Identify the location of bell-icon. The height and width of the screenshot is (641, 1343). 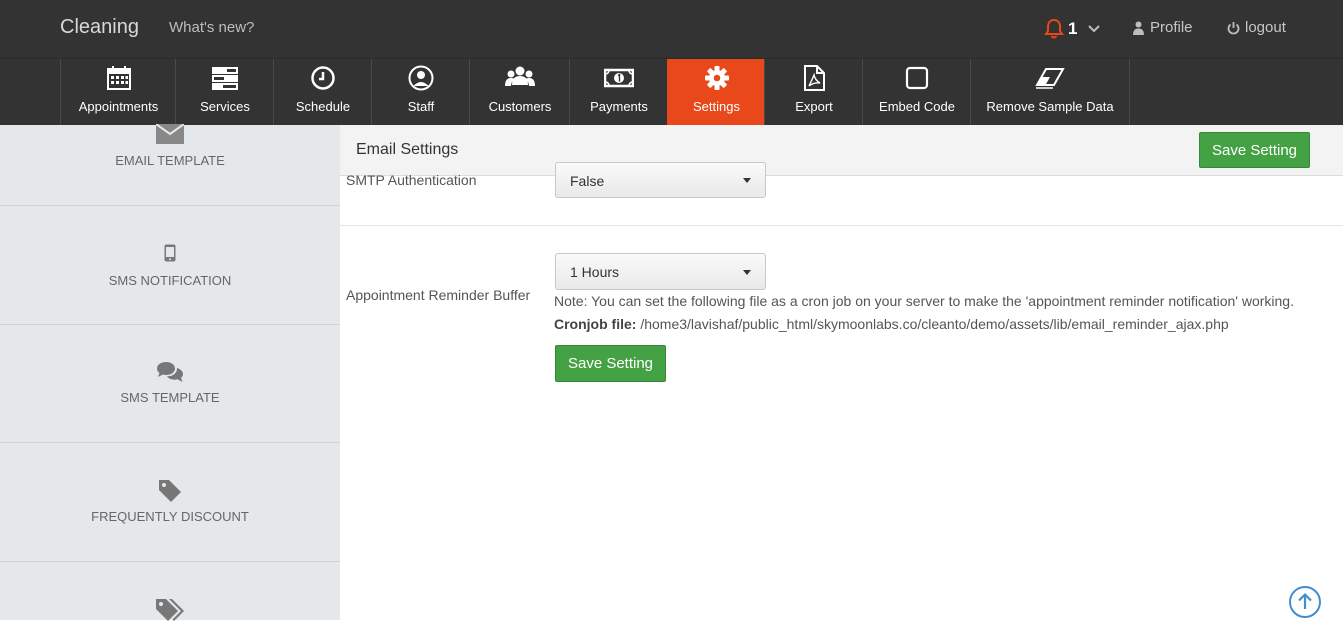
(1054, 29).